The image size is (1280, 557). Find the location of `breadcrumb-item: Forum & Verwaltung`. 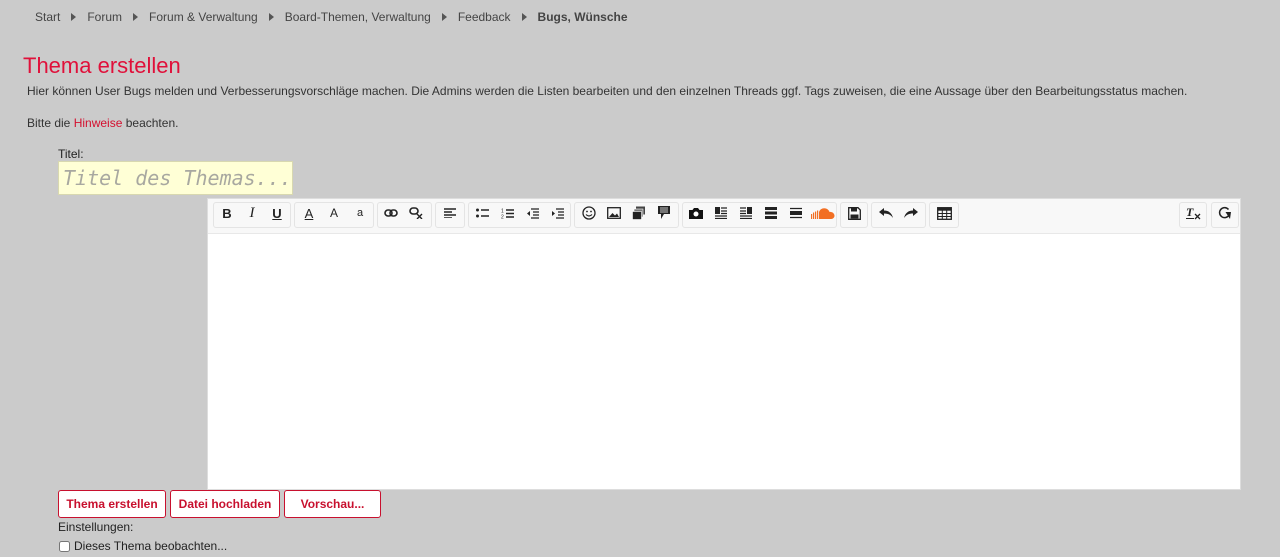

breadcrumb-item: Forum & Verwaltung is located at coordinates (217, 17).